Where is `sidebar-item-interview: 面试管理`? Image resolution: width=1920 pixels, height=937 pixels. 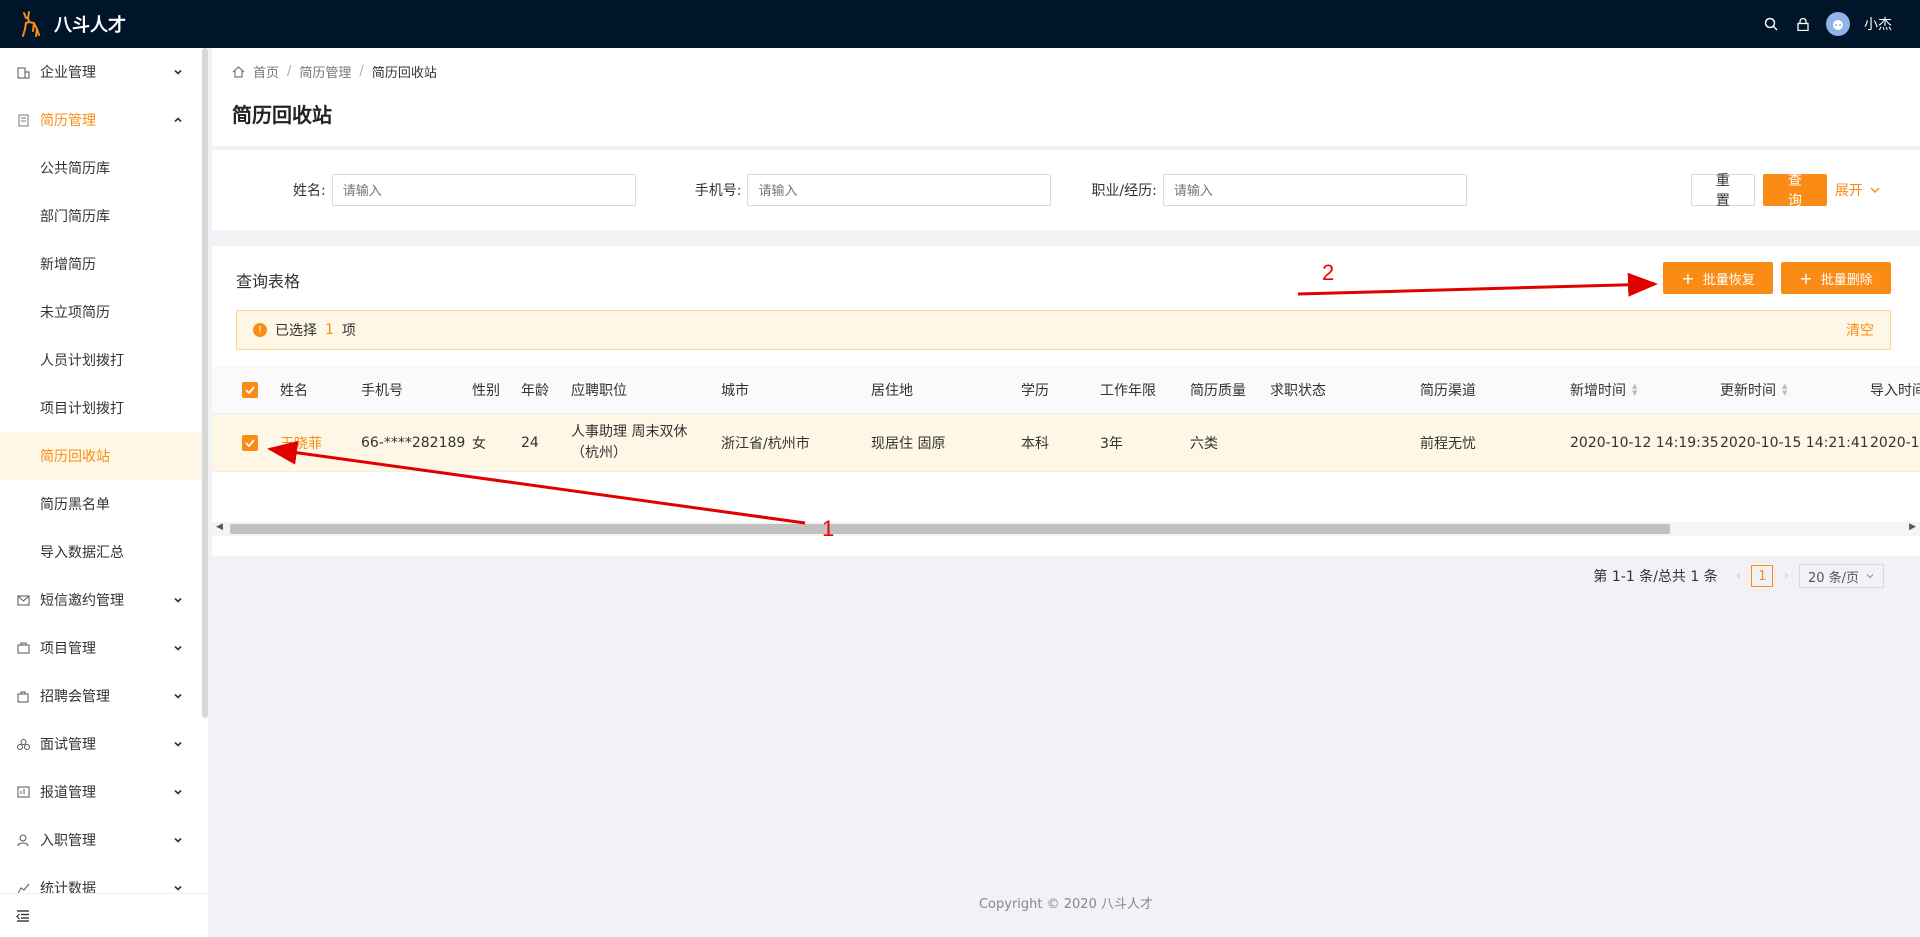 sidebar-item-interview: 面试管理 is located at coordinates (104, 744).